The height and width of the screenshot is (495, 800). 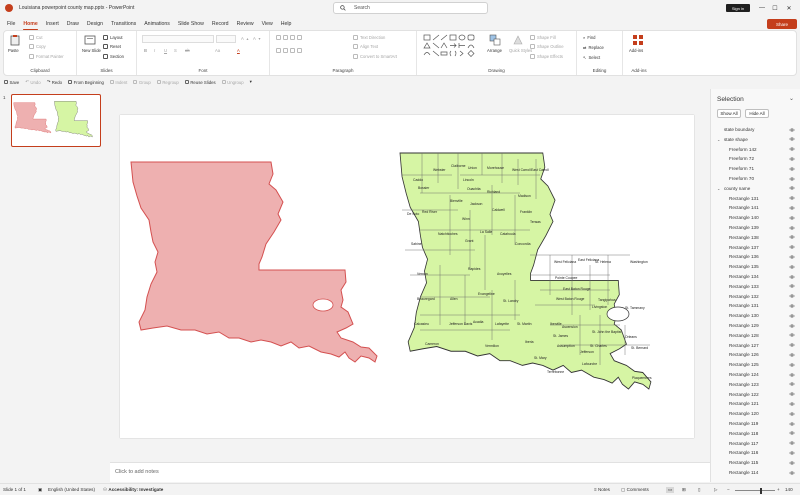 I want to click on slideshow-view-icon: ▷, so click(x=716, y=490).